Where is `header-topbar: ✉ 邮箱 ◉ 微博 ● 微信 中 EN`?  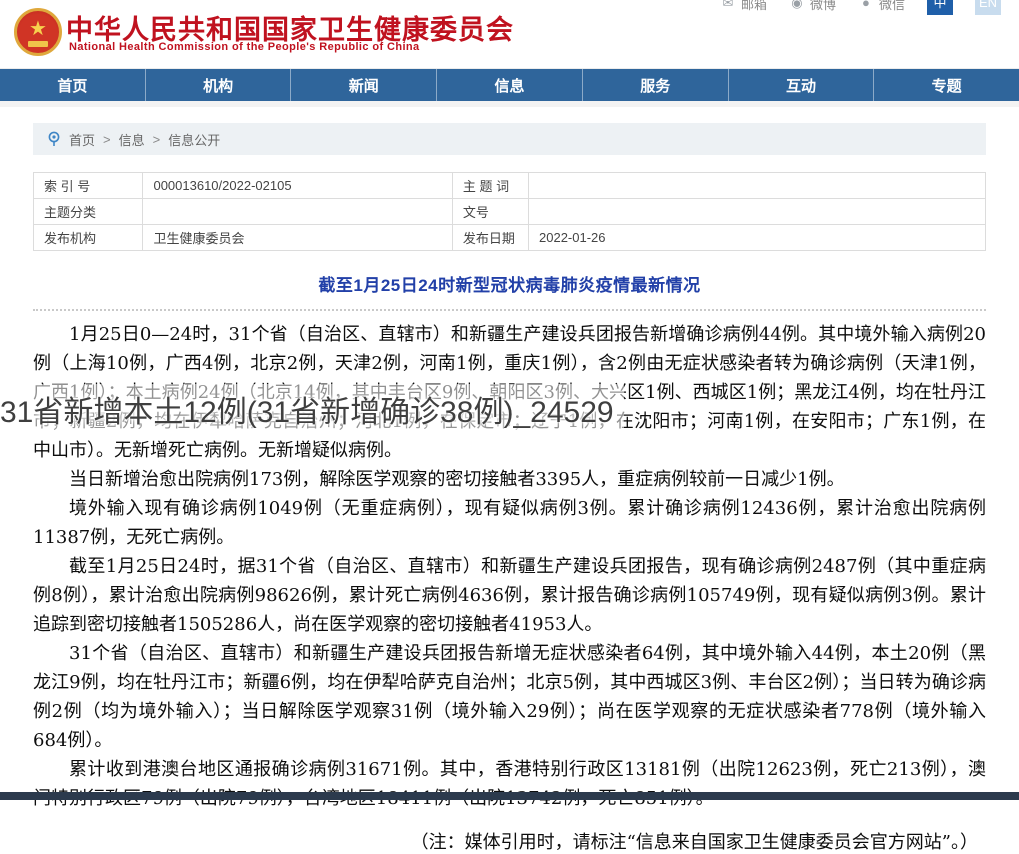 header-topbar: ✉ 邮箱 ◉ 微博 ● 微信 中 EN is located at coordinates (860, 8).